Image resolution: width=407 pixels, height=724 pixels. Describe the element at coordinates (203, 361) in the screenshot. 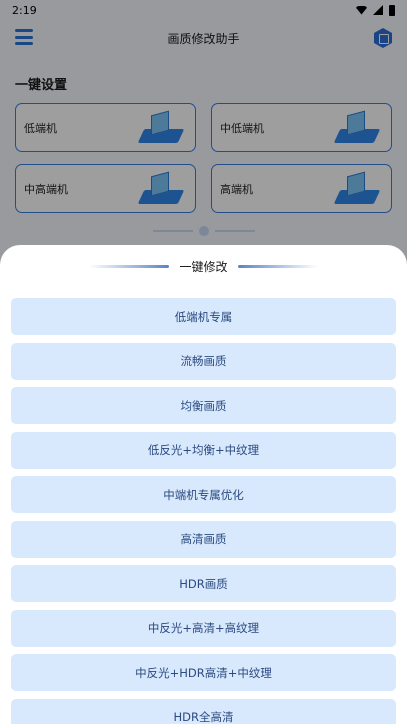

I see `option-button: 流畅画质` at that location.